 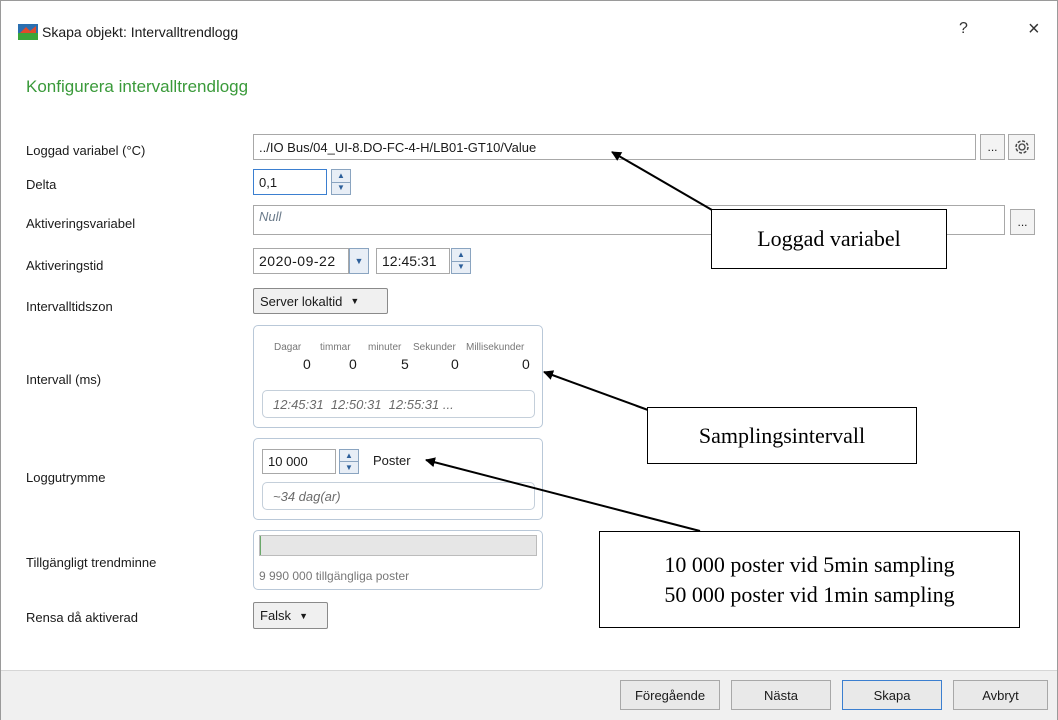 What do you see at coordinates (809, 594) in the screenshot?
I see `callout-poster-line2: 50 000 poster vid 1min sampling` at bounding box center [809, 594].